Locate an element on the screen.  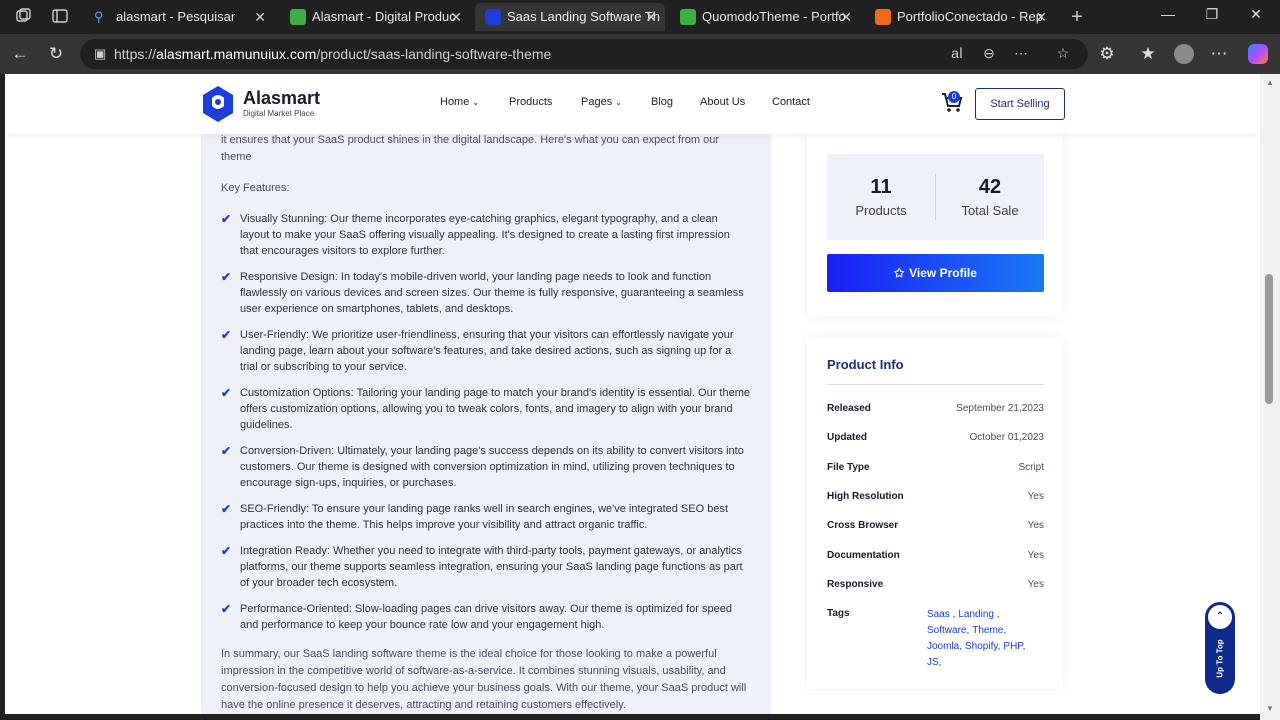
nav-label: Home is located at coordinates (455, 102).